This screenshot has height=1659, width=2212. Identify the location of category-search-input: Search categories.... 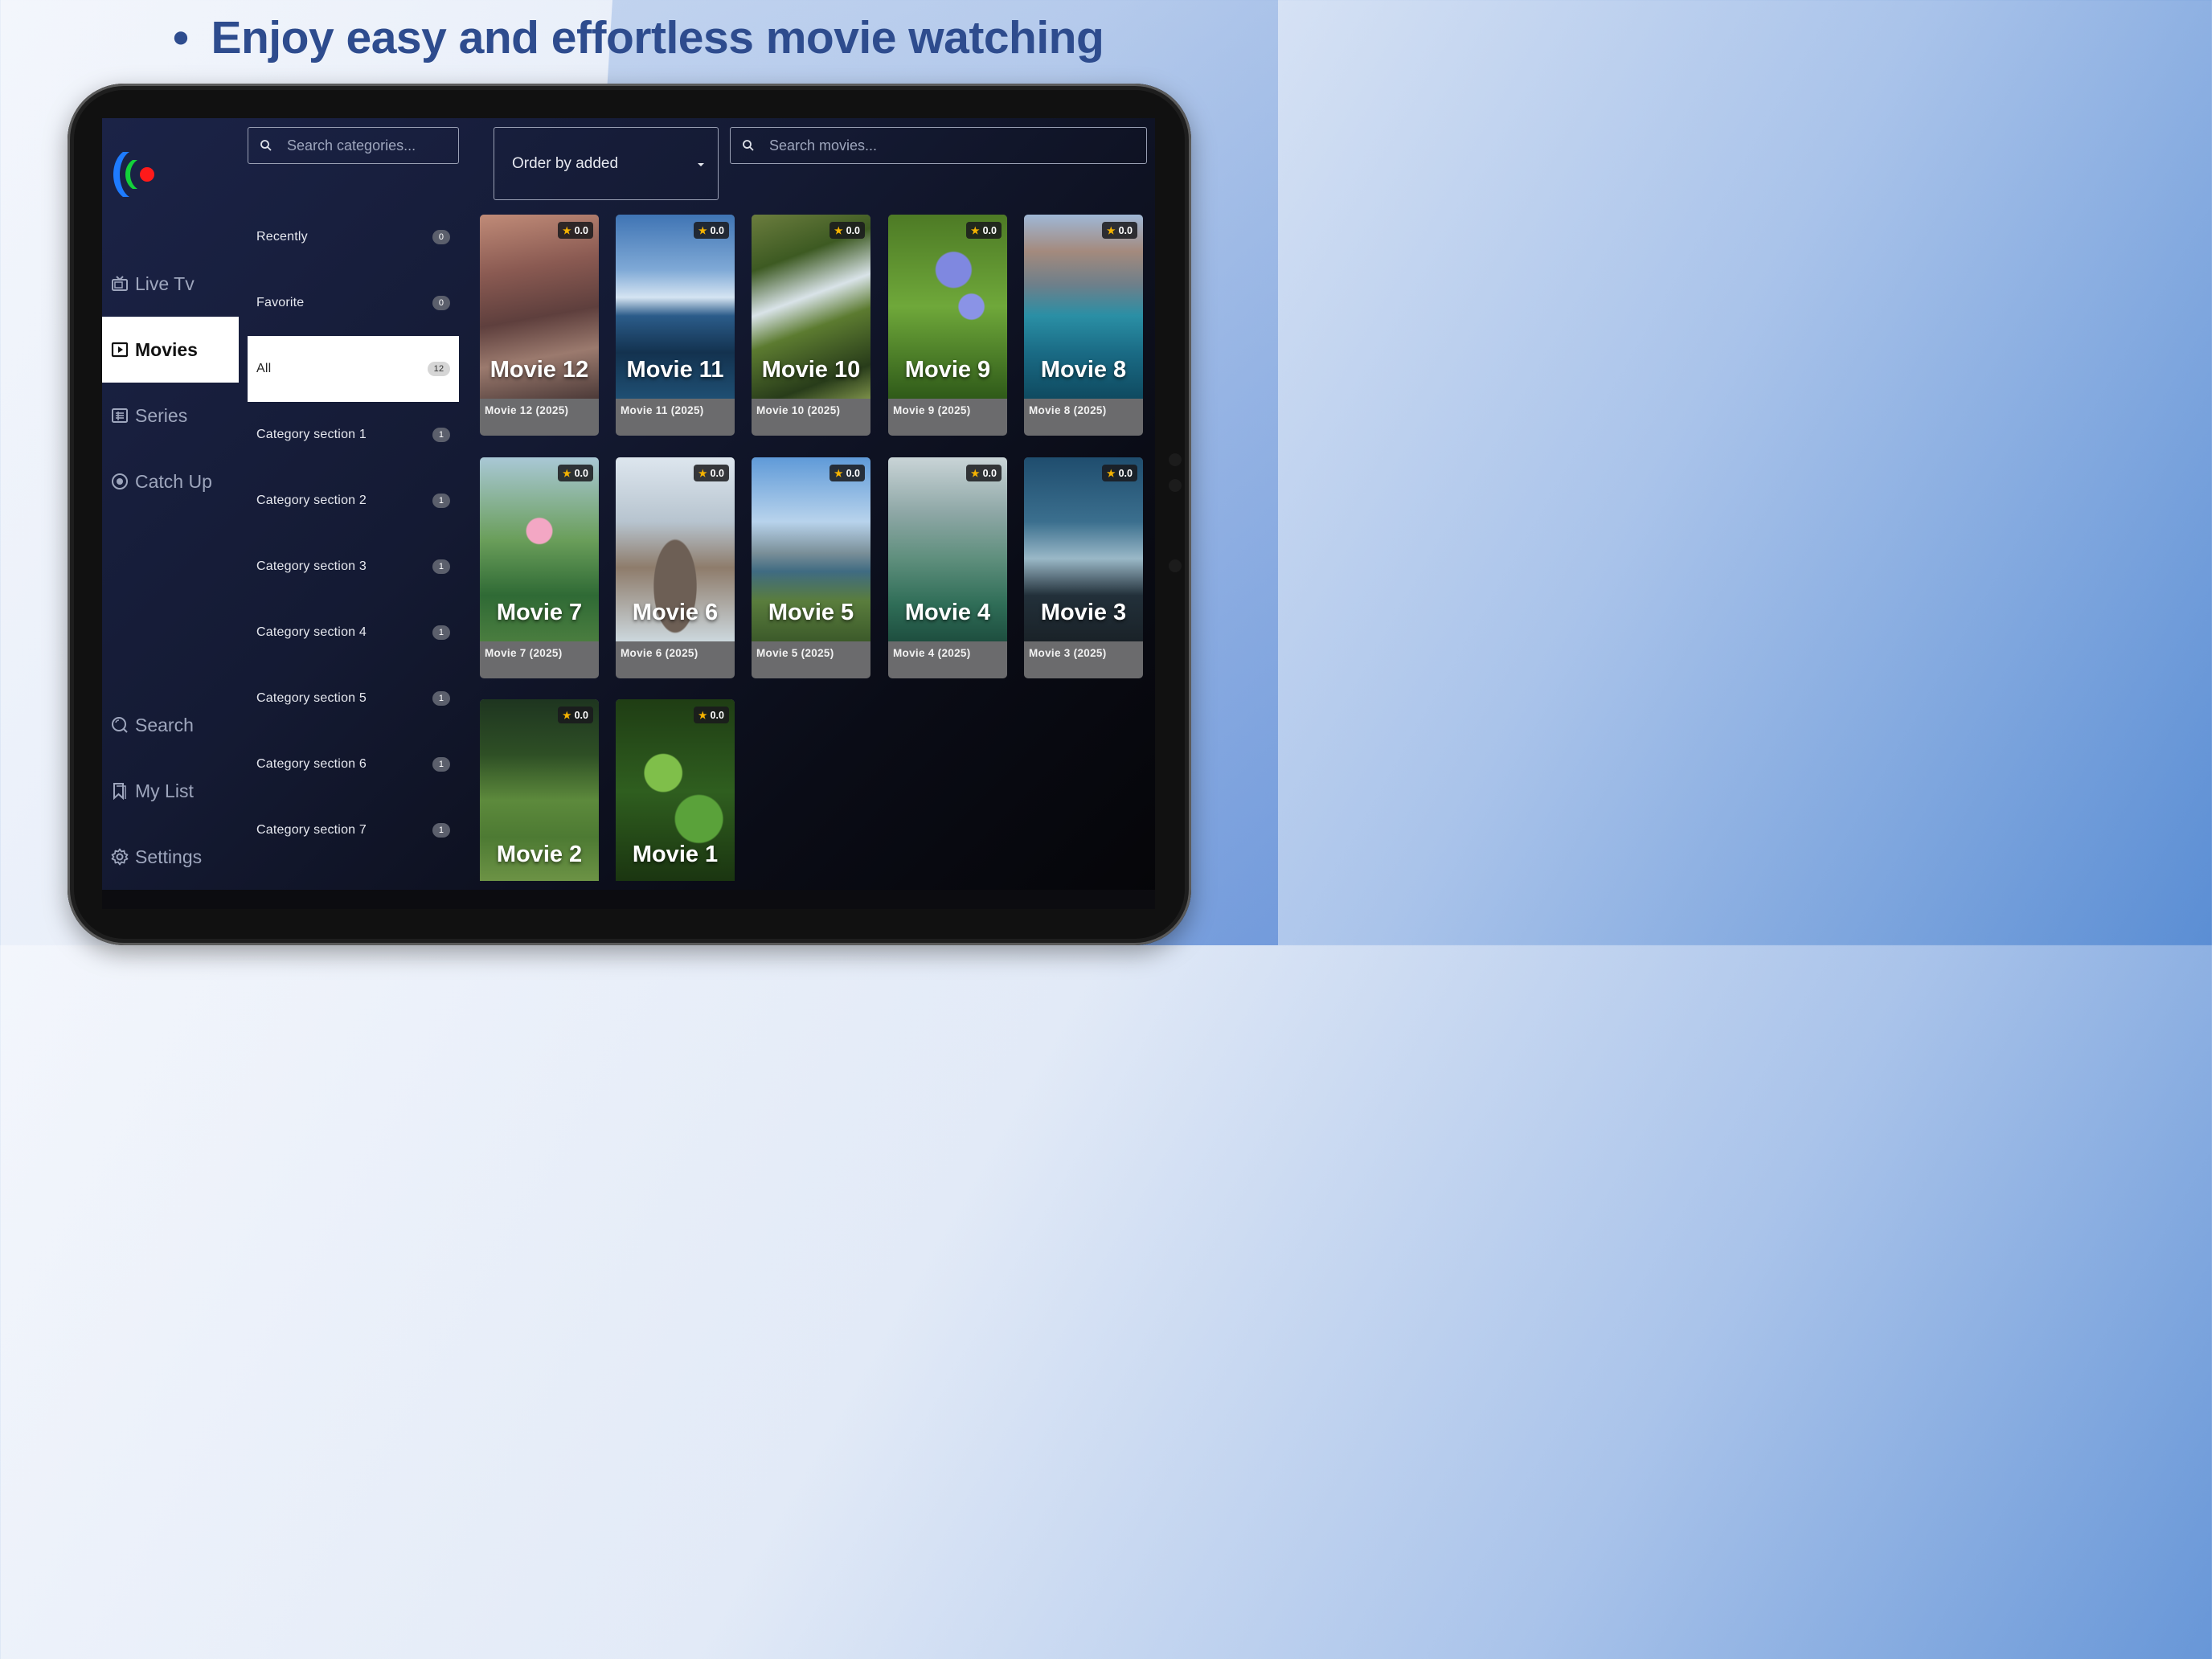
(353, 145).